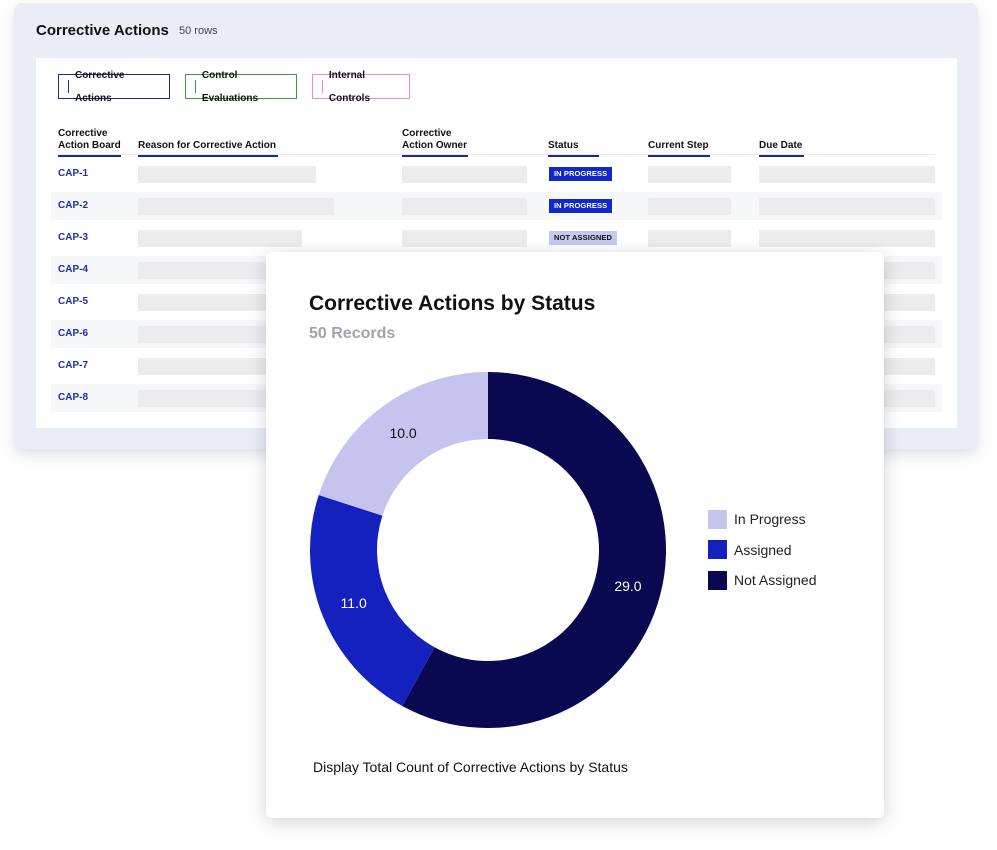  I want to click on column-header-label: Current Step, so click(678, 145).